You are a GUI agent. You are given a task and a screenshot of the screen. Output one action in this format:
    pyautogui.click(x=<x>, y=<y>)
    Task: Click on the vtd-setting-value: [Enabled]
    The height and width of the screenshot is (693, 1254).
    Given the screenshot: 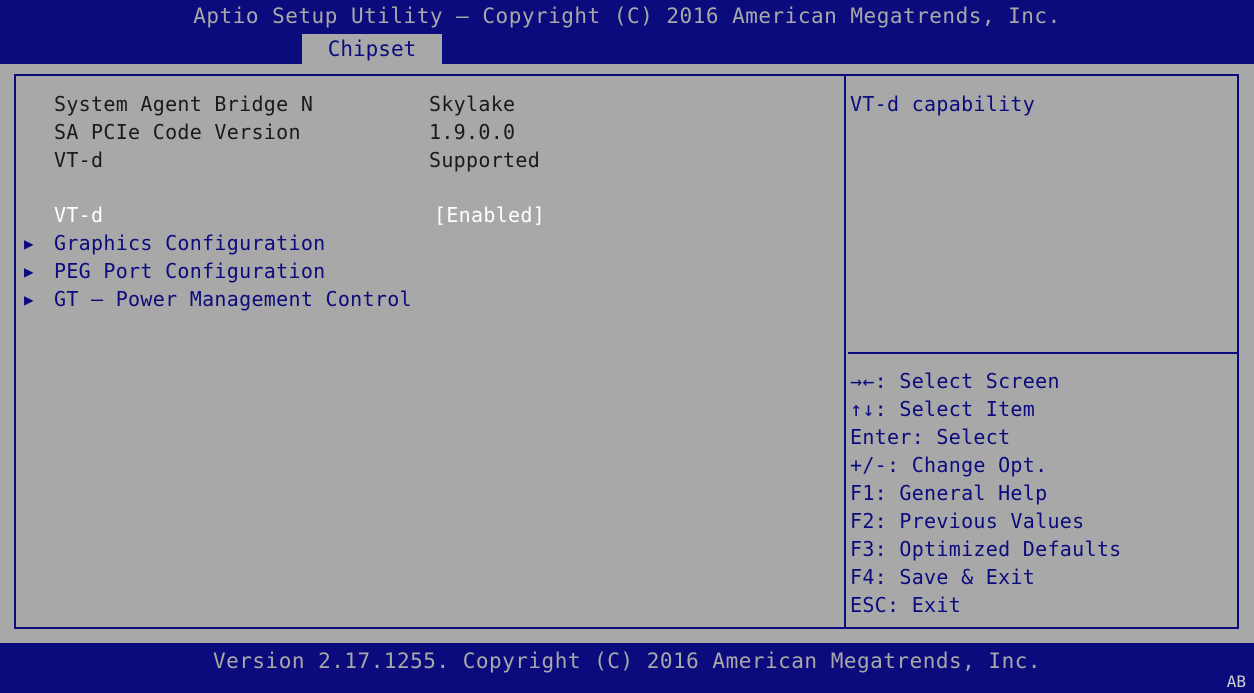 What is the action you would take?
    pyautogui.click(x=489, y=215)
    